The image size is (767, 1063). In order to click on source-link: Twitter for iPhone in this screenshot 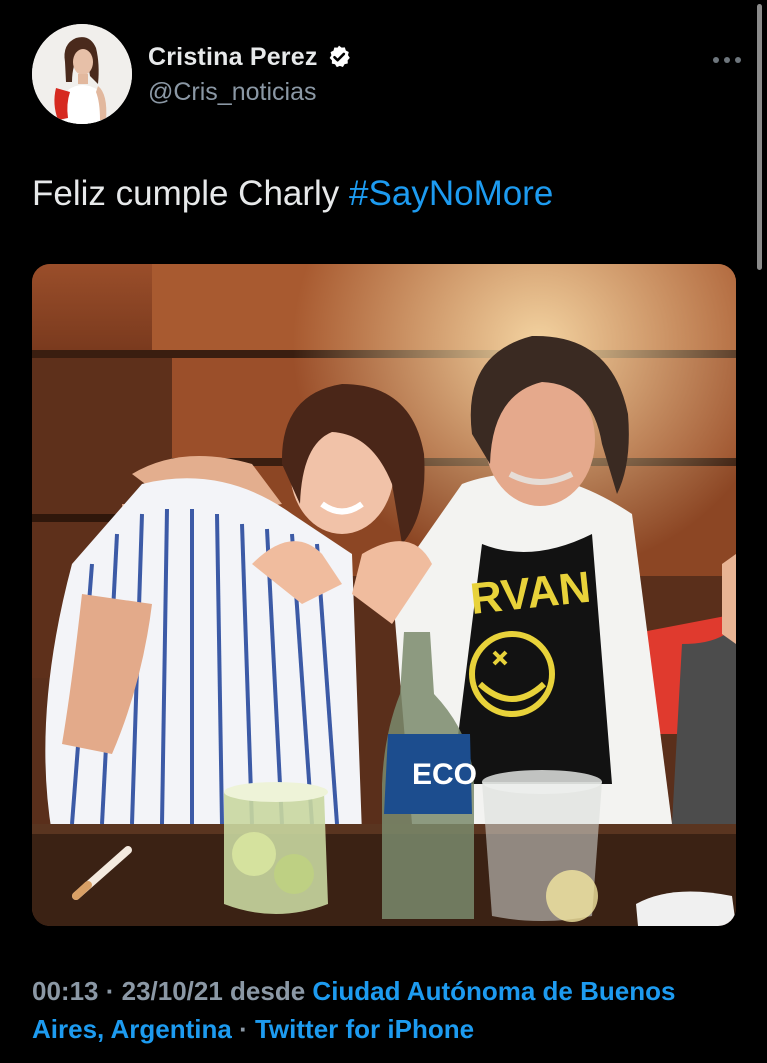, I will do `click(364, 1029)`.